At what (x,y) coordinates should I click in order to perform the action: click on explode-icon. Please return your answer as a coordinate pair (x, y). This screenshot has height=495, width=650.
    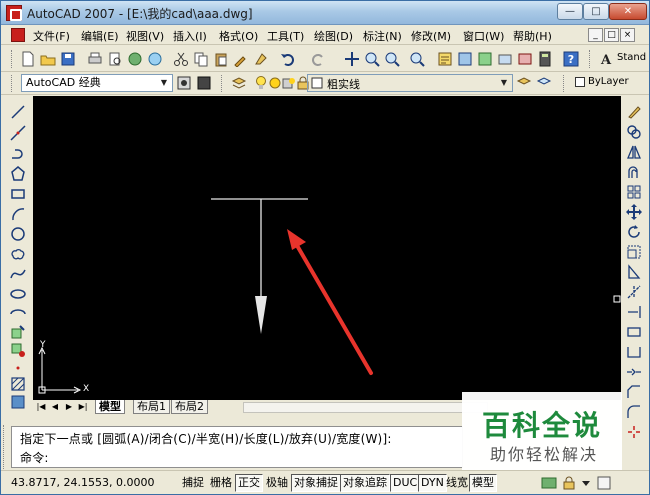
    Looking at the image, I should click on (634, 432).